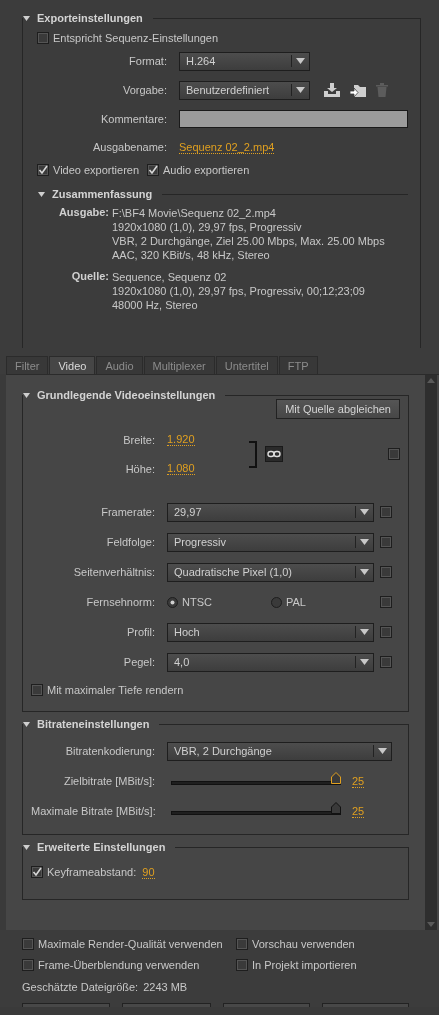 This screenshot has width=439, height=1015. I want to click on checkbox-label: Video exportieren, so click(96, 170).